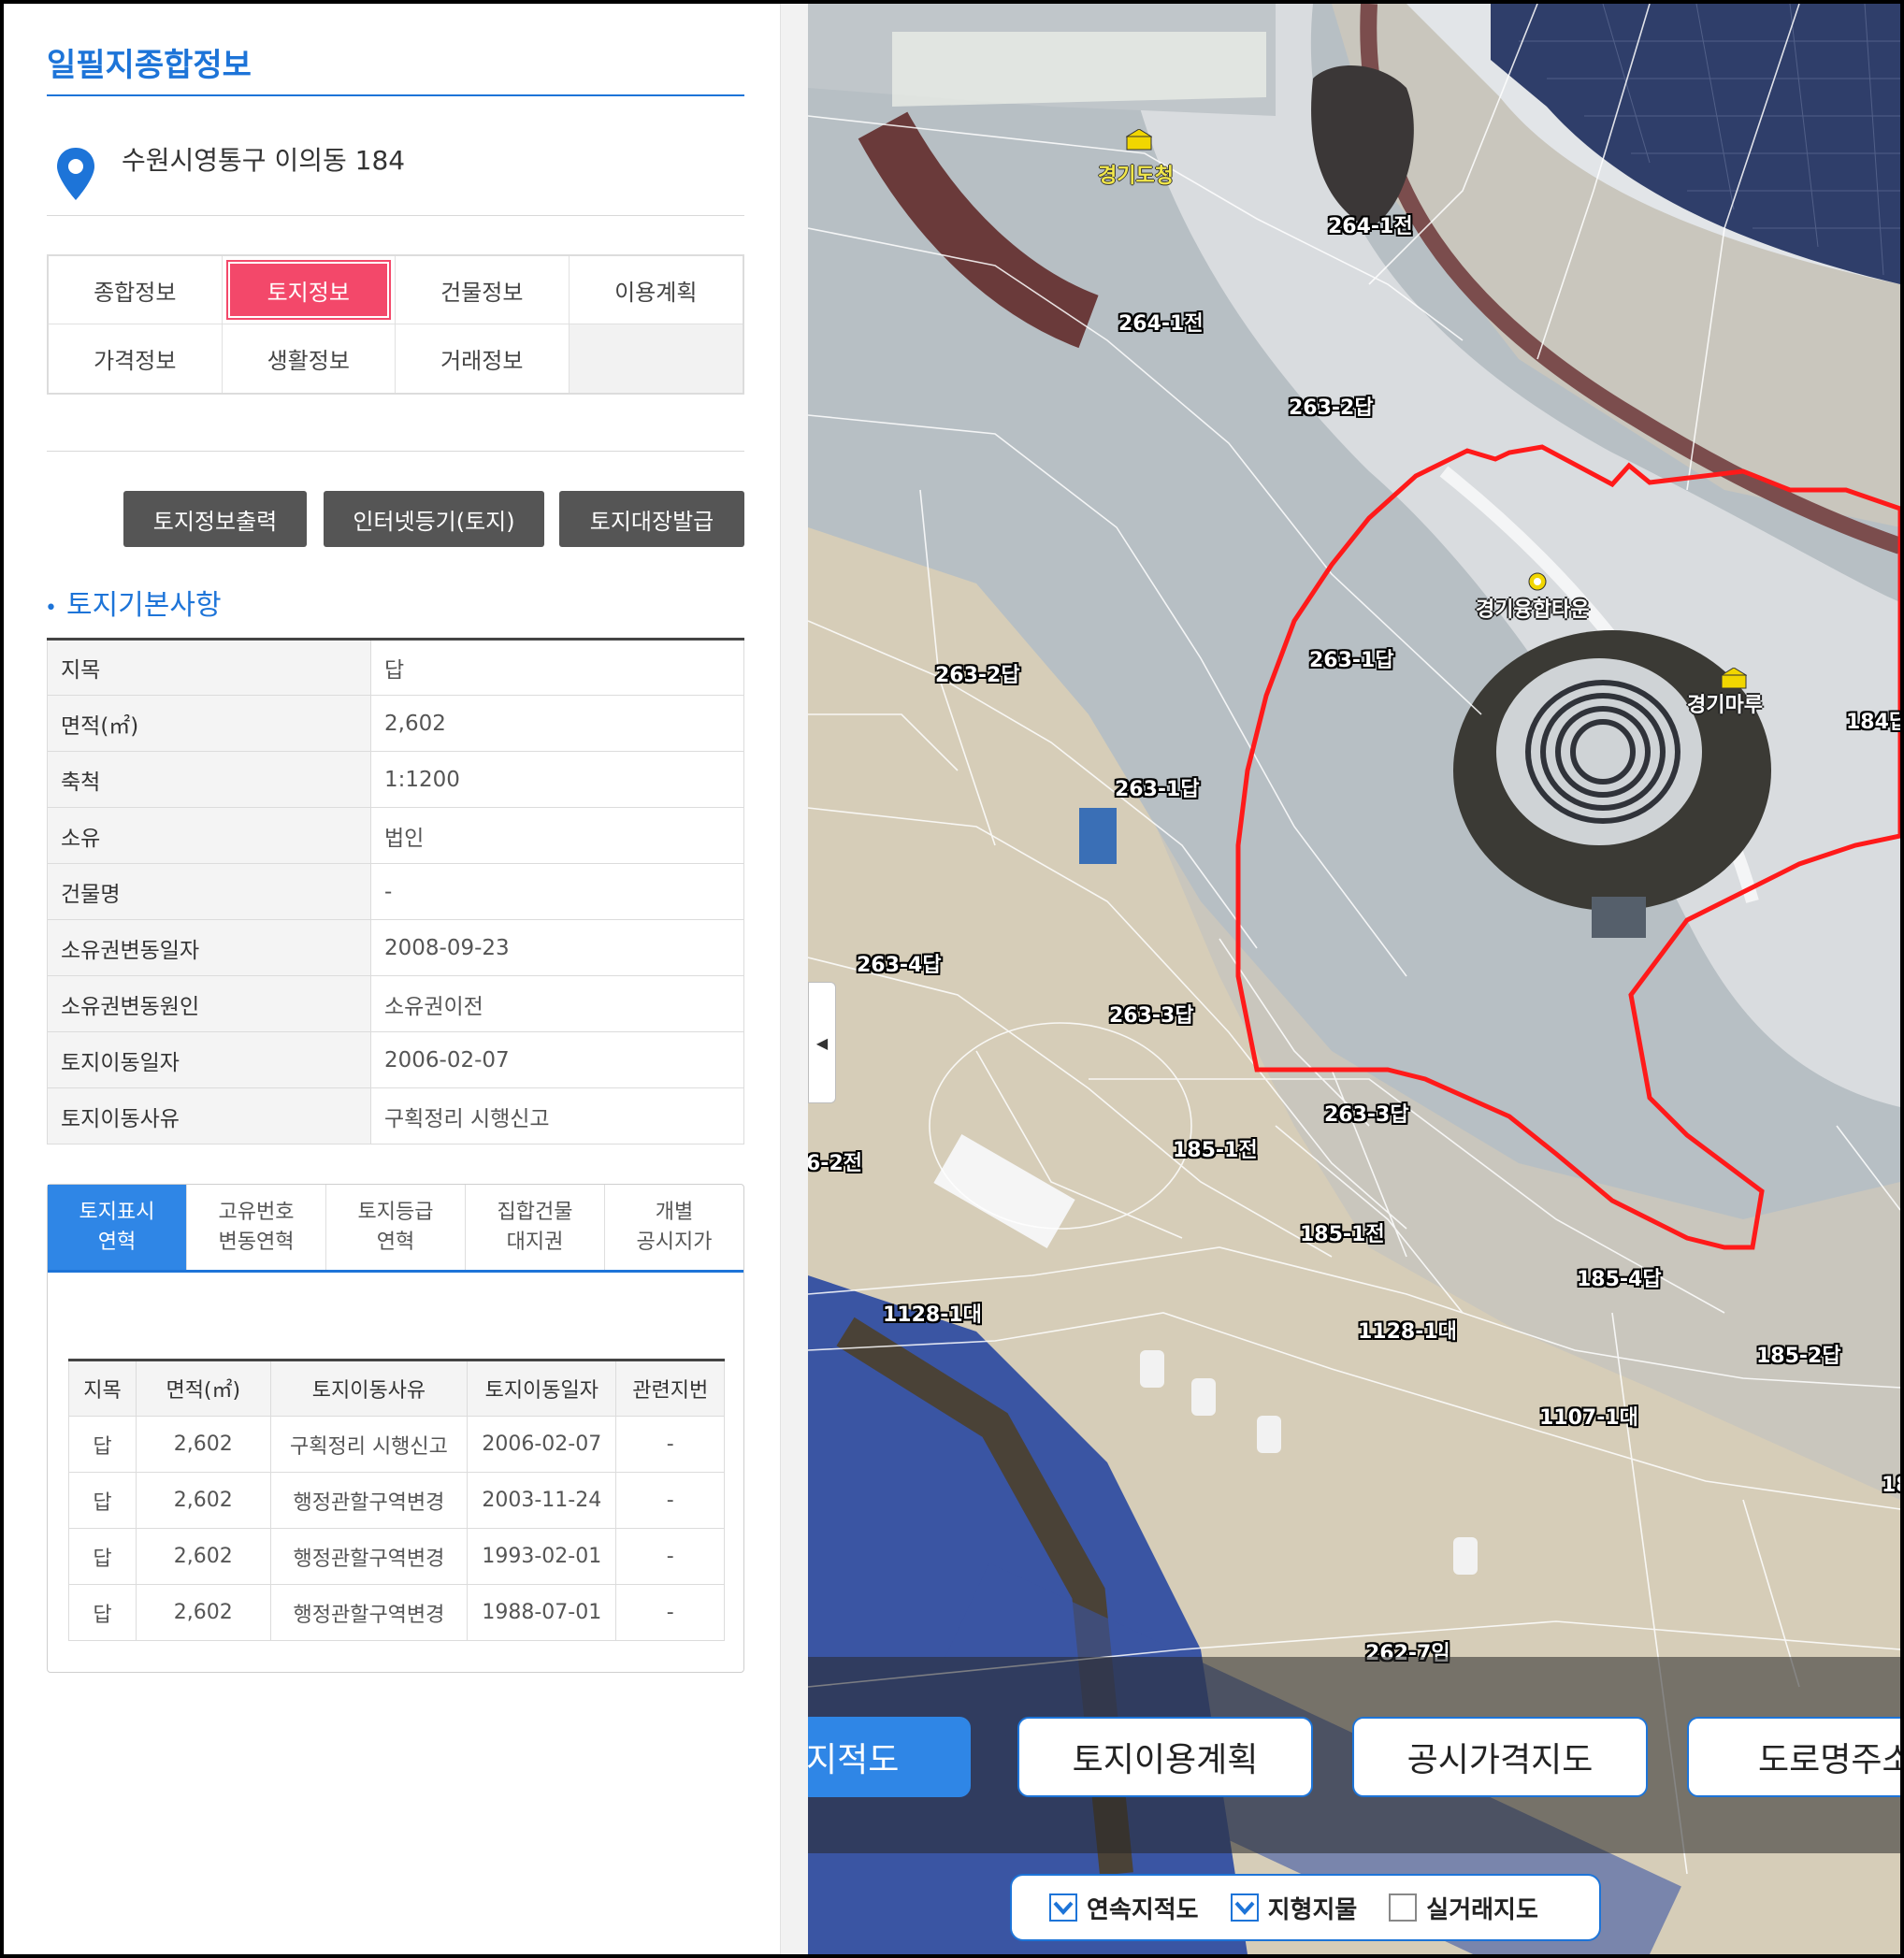 This screenshot has height=1958, width=1904. I want to click on road-address-button: 도로명주소, so click(1793, 1757).